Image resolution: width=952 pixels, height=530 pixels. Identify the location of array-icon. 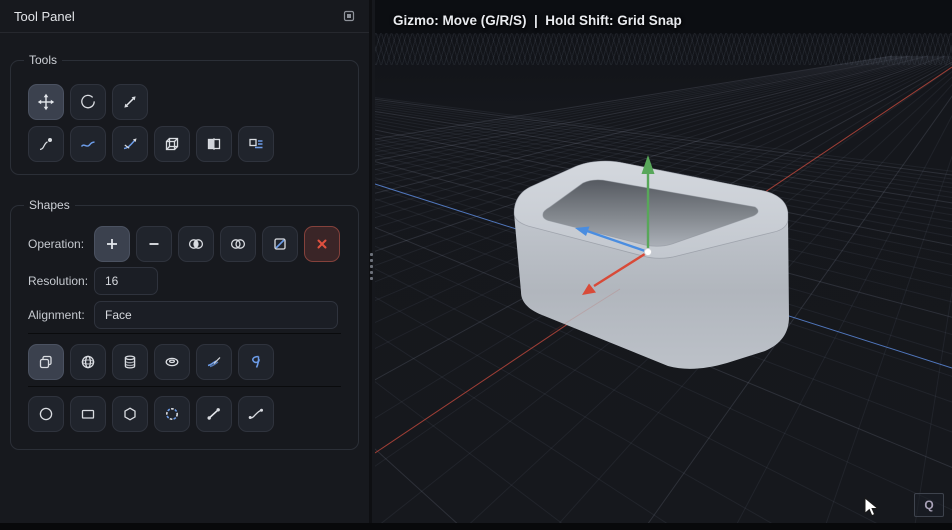
(256, 143).